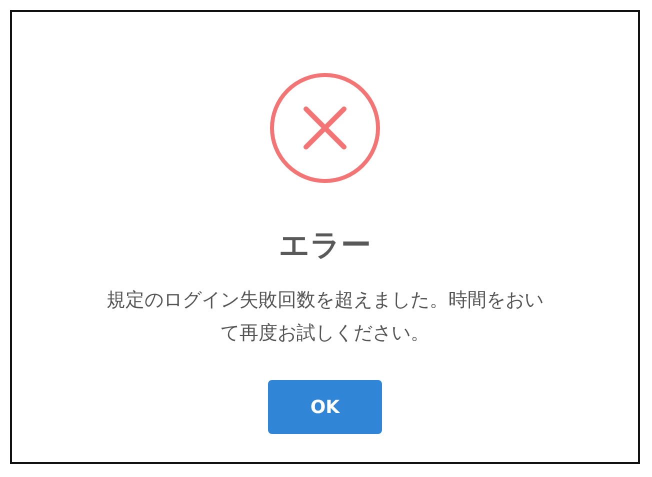  Describe the element at coordinates (325, 246) in the screenshot. I see `dialog-title: エラー` at that location.